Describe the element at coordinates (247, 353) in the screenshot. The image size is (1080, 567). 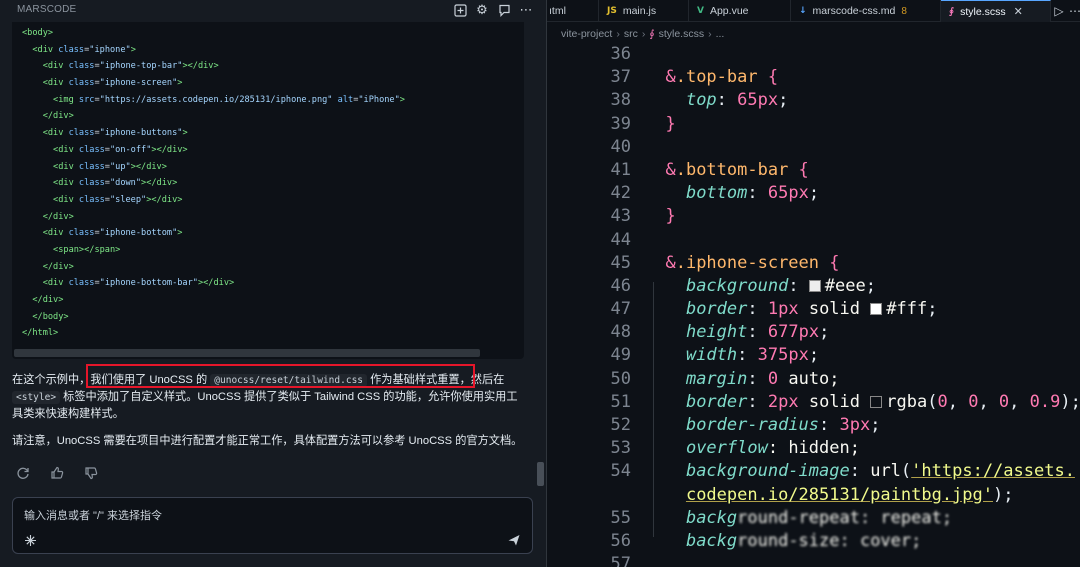
I see `code-horizontal-scrollbar` at that location.